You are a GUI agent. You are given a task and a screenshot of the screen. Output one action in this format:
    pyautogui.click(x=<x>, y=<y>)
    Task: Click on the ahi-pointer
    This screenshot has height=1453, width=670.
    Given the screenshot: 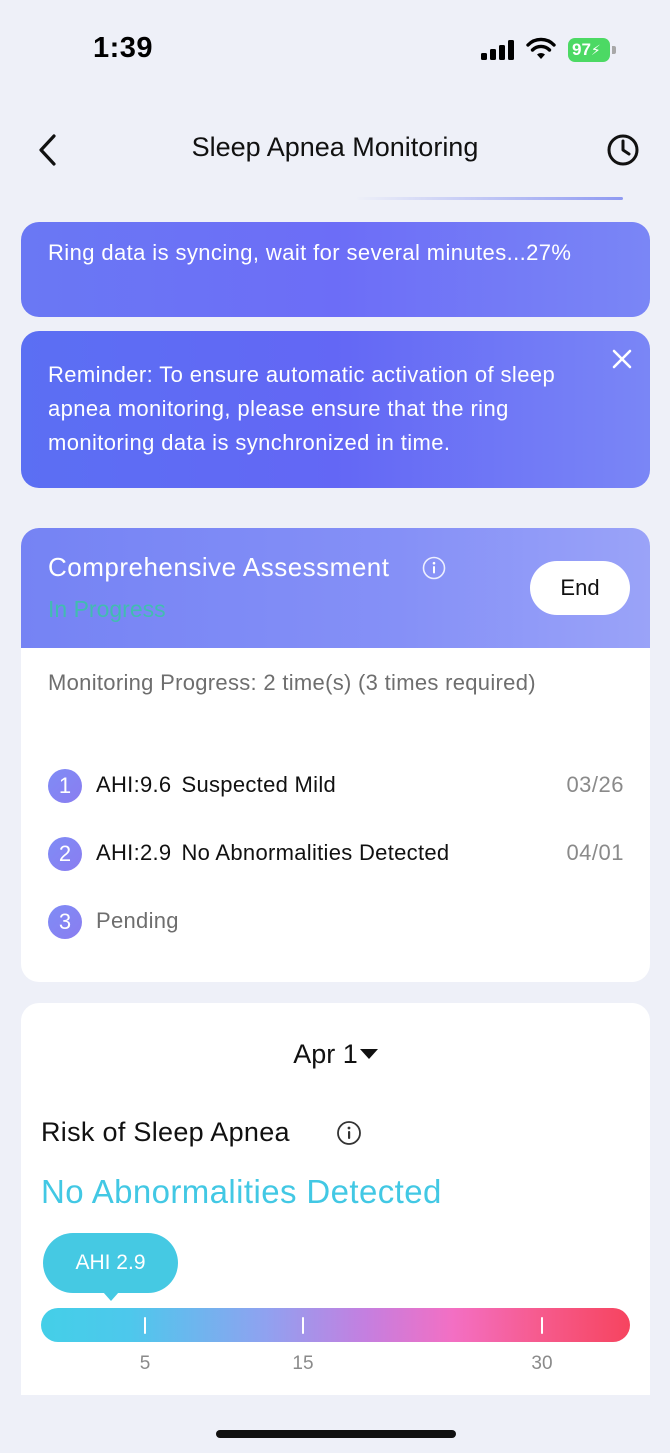 What is the action you would take?
    pyautogui.click(x=111, y=1296)
    